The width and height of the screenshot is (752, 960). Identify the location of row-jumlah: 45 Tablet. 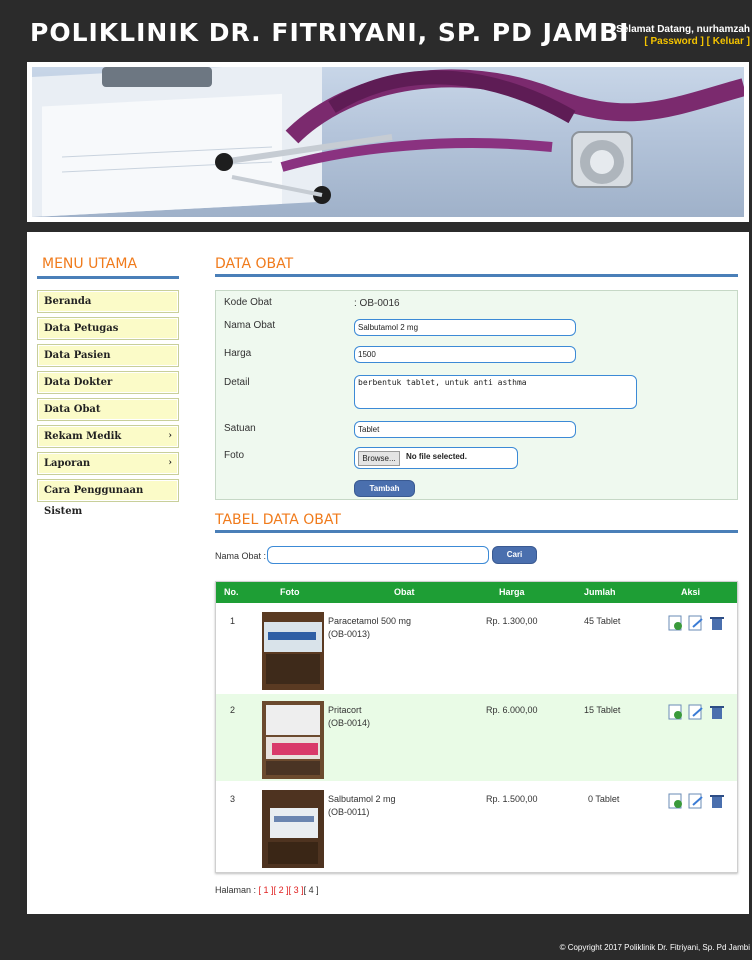
(602, 621).